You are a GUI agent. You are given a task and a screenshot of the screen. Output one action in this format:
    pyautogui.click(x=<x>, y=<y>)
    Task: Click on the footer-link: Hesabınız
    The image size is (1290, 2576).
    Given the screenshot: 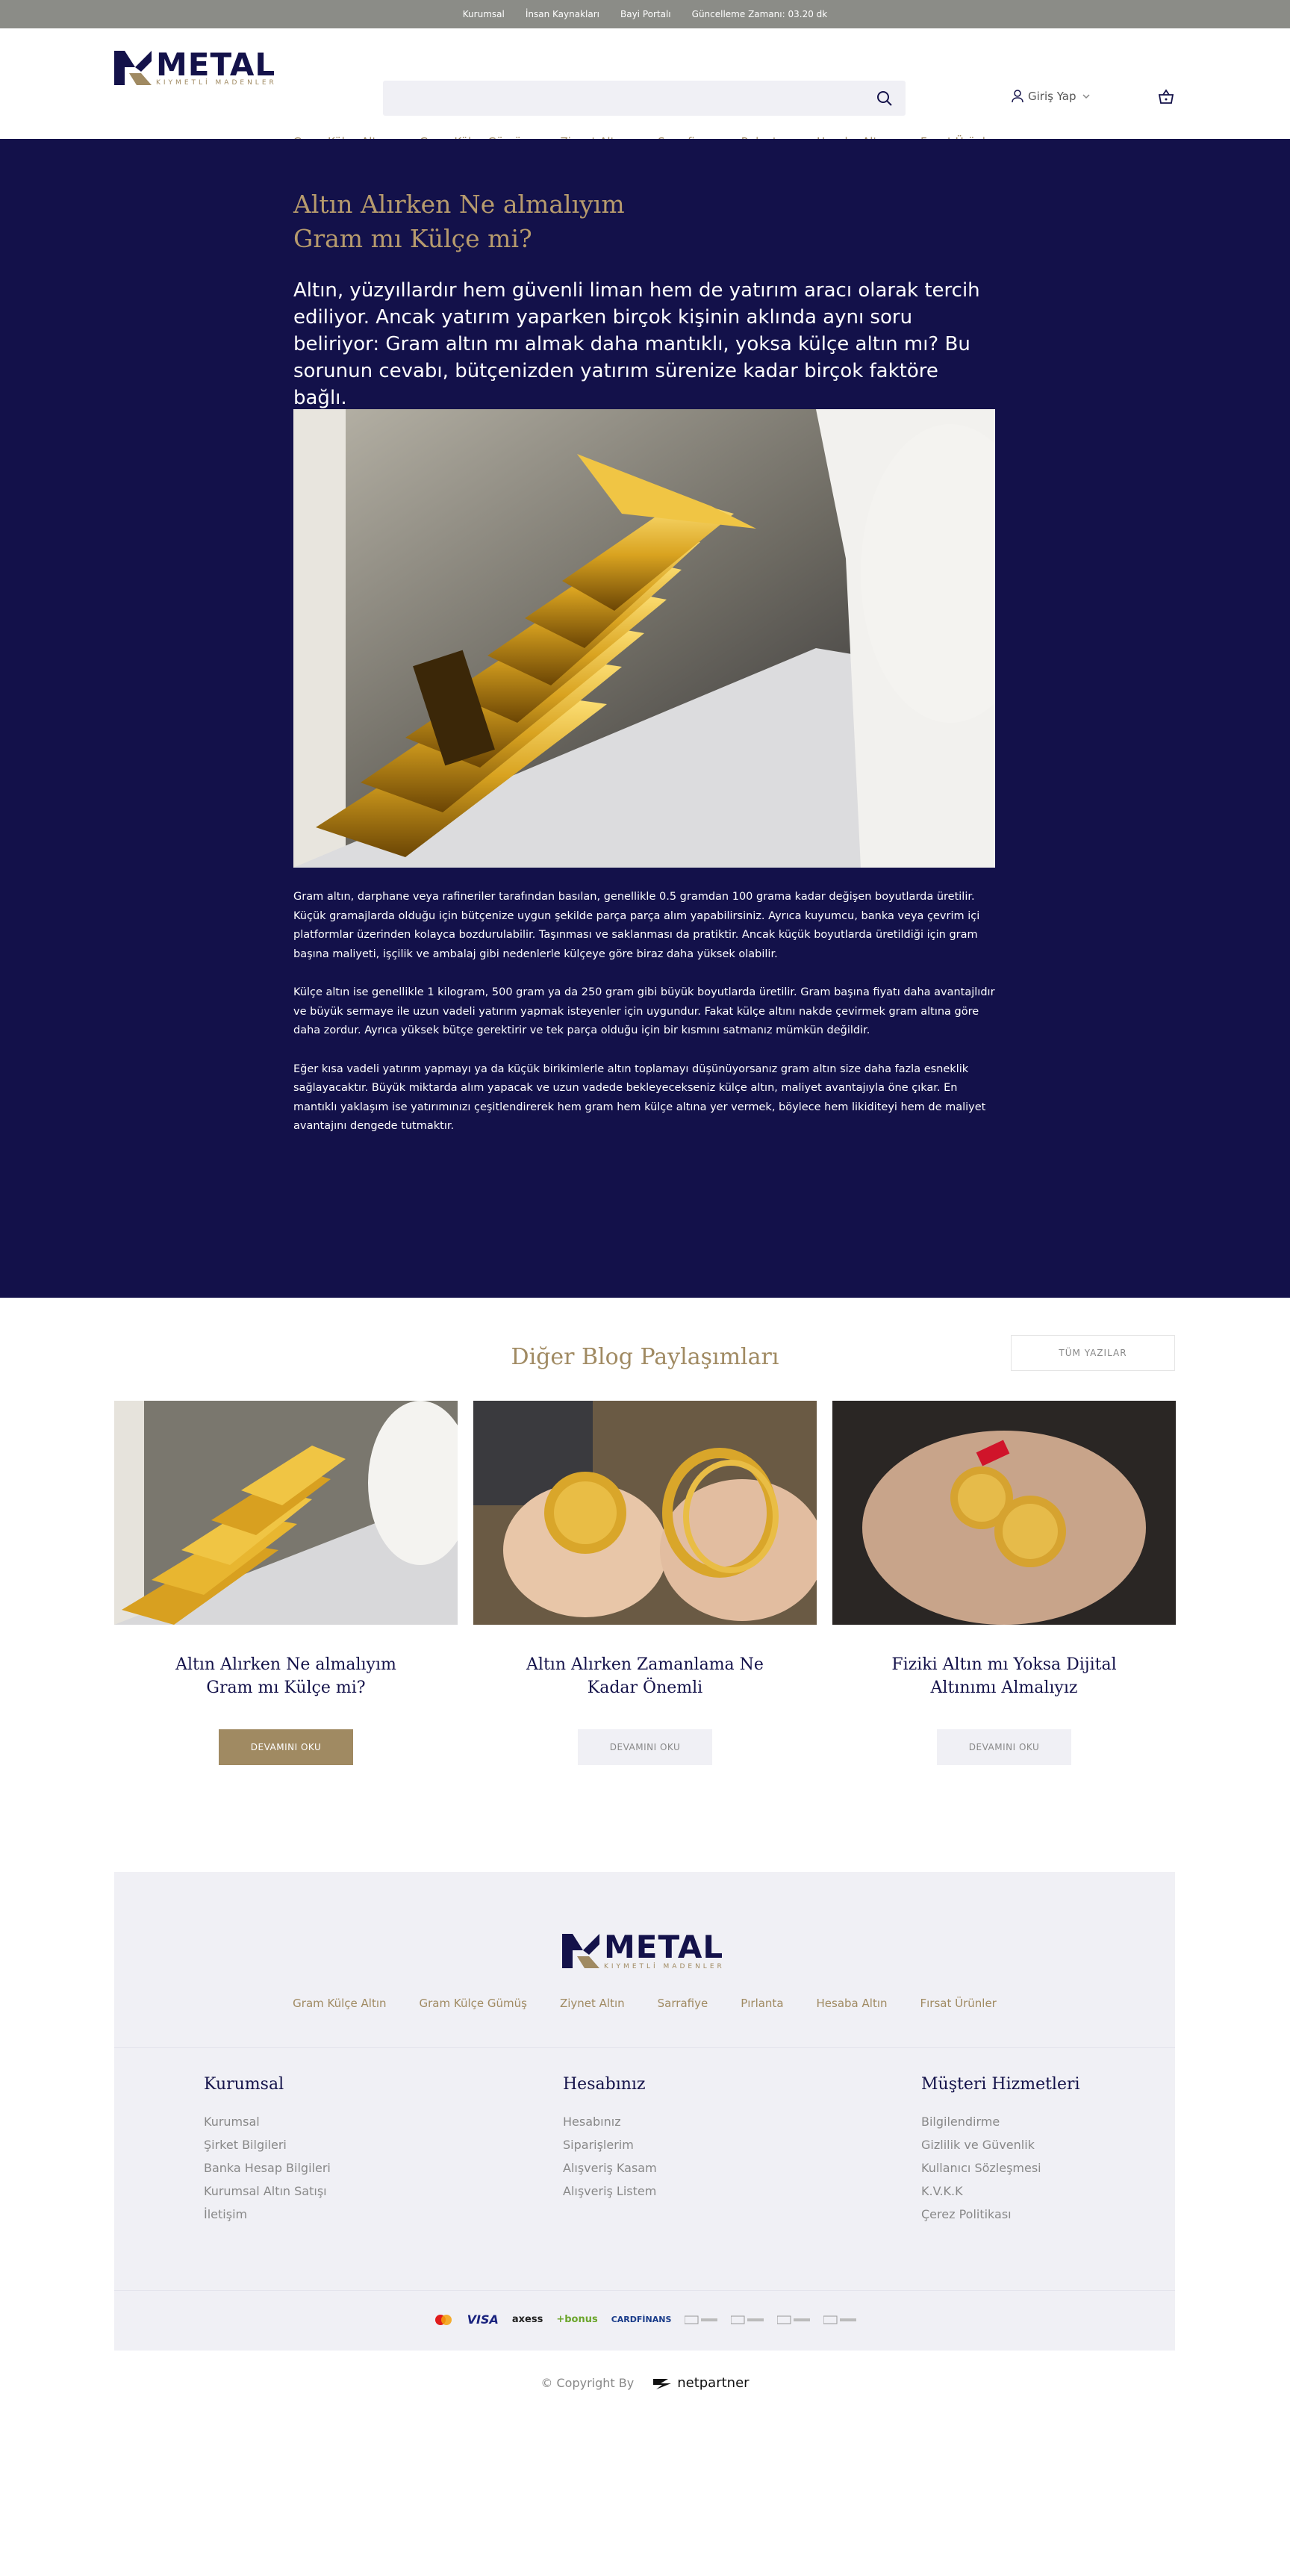 What is the action you would take?
    pyautogui.click(x=675, y=2121)
    